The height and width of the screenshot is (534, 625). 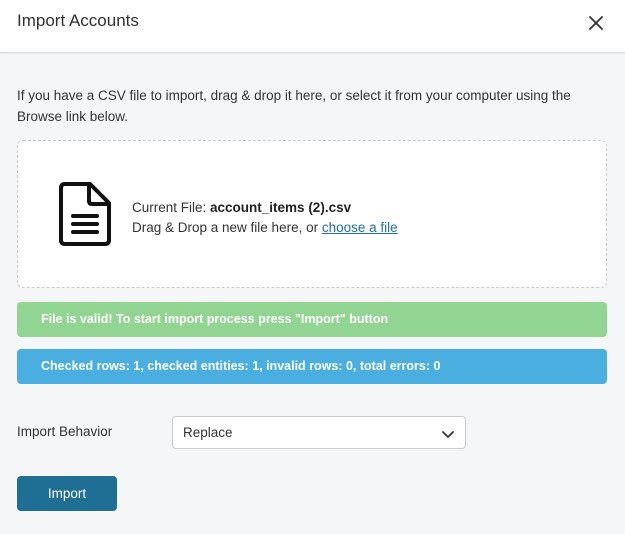 What do you see at coordinates (67, 493) in the screenshot?
I see `import-button: Import` at bounding box center [67, 493].